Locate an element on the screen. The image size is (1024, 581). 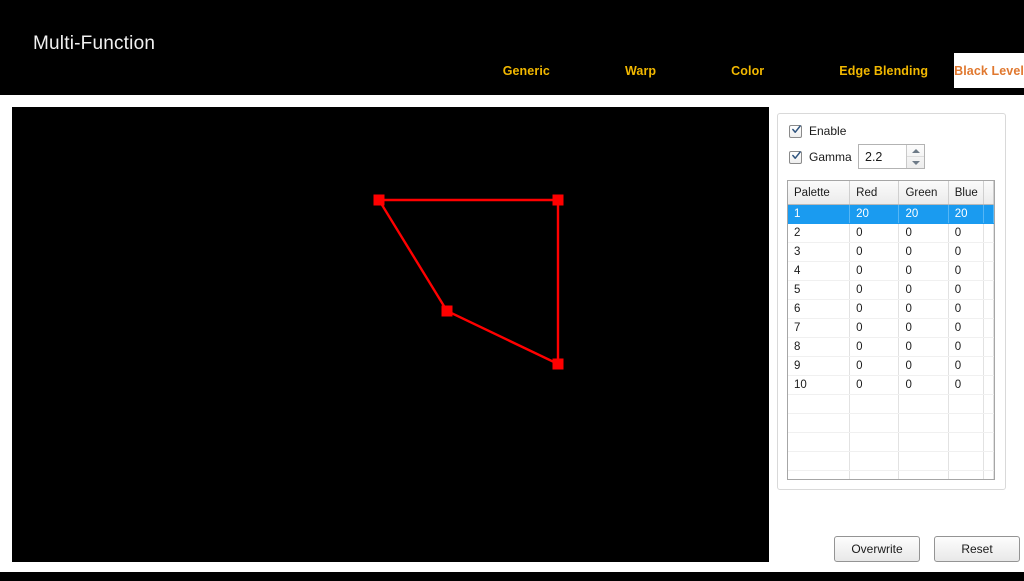
table-row: 10 0 0 0 is located at coordinates (891, 385).